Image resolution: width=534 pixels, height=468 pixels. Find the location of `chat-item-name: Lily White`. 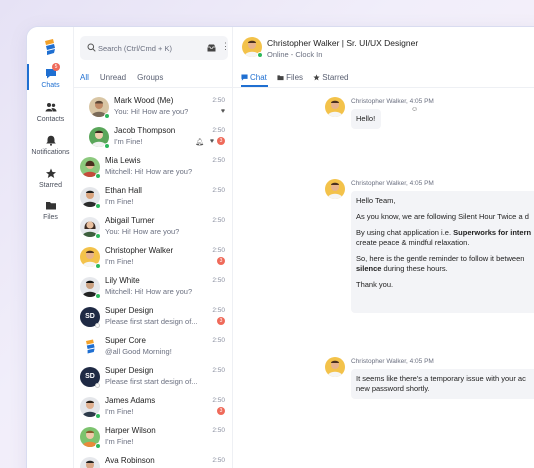

chat-item-name: Lily White is located at coordinates (122, 280).